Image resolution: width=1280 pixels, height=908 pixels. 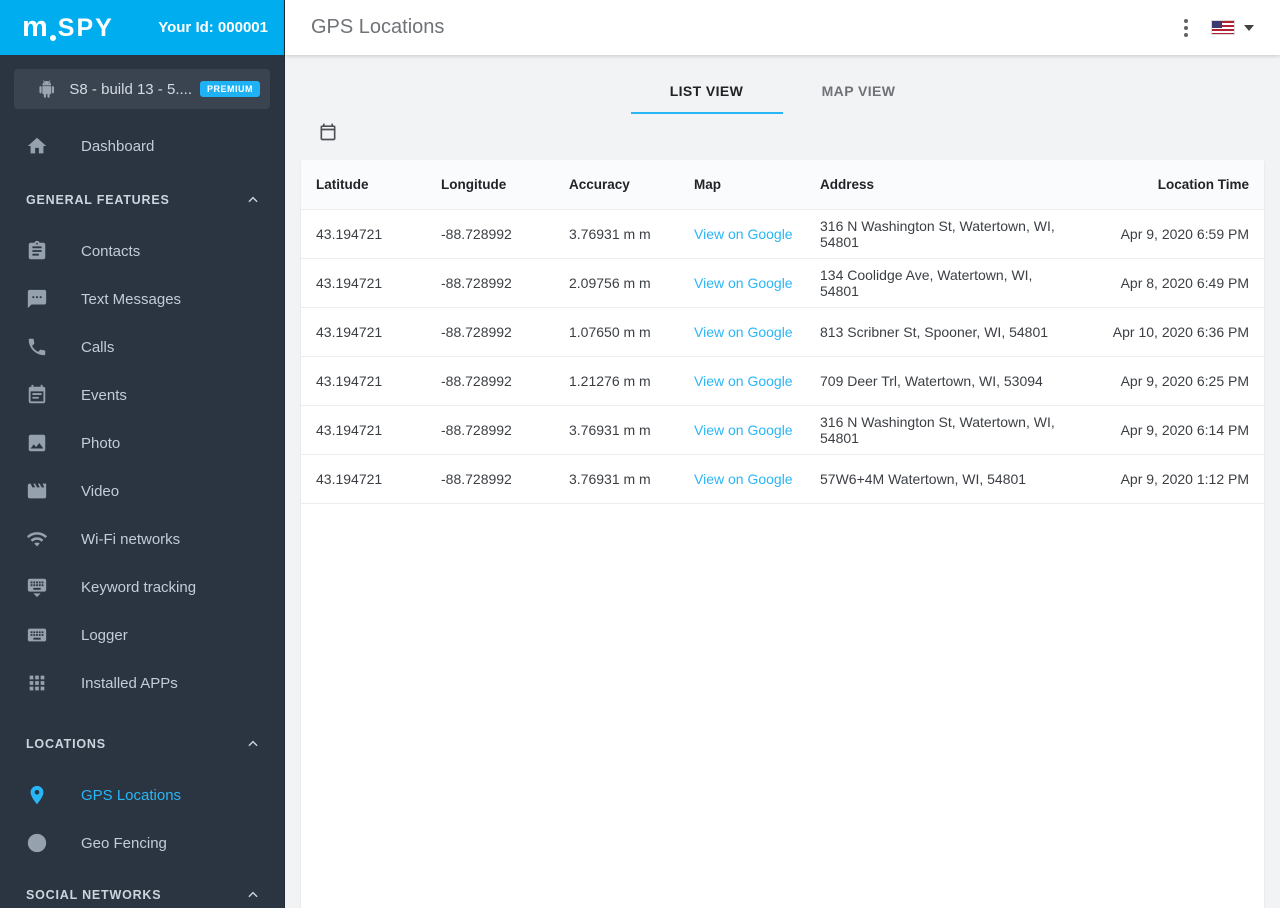 I want to click on locations-group: GPS Locations Geo Fencing, so click(x=142, y=812).